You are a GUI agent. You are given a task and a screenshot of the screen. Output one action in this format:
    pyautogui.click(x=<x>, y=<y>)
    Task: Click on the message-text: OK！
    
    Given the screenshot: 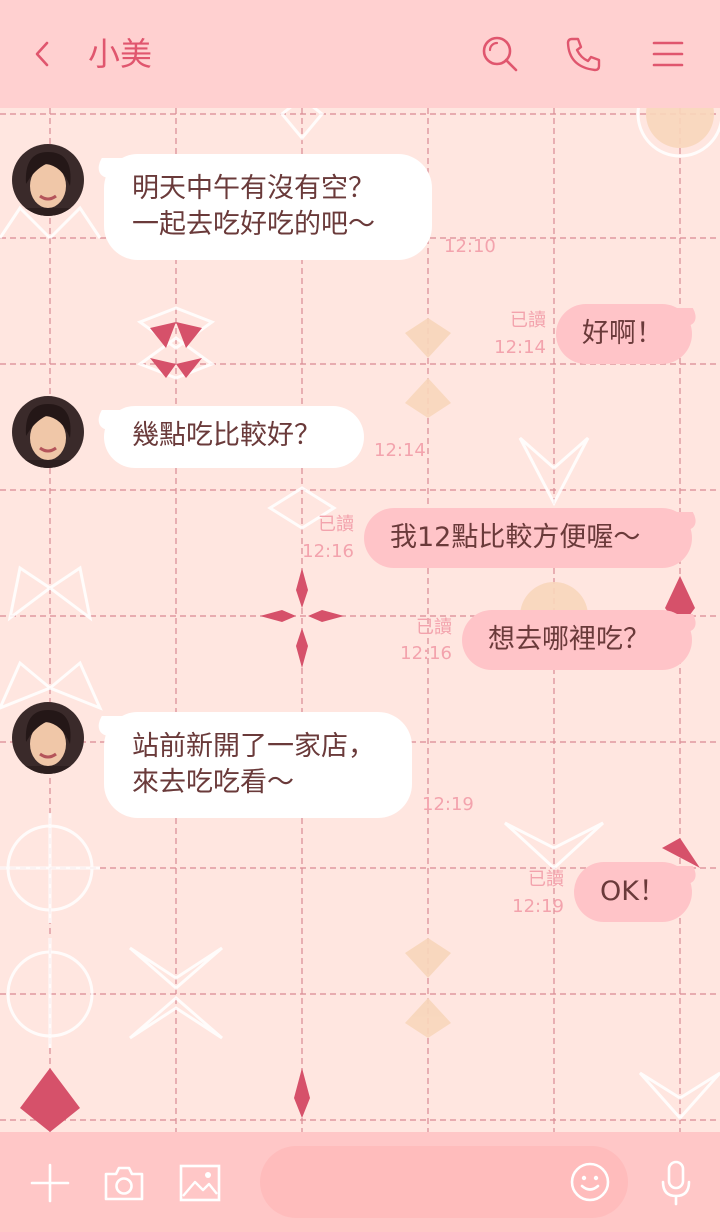 What is the action you would take?
    pyautogui.click(x=633, y=891)
    